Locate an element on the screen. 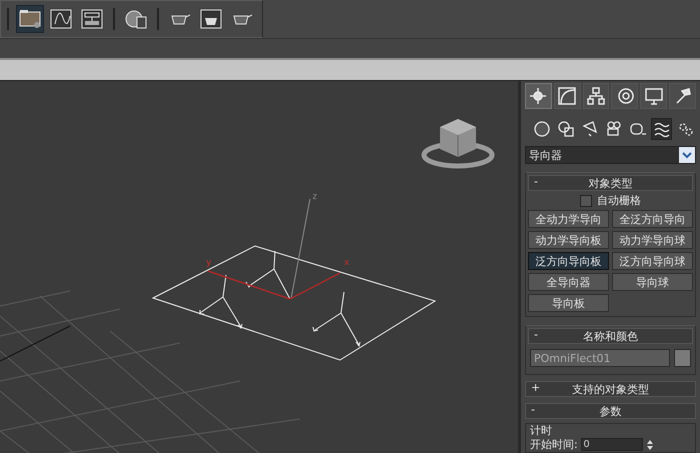 This screenshot has width=700, height=453. category-dropdown: 导向器 is located at coordinates (610, 155).